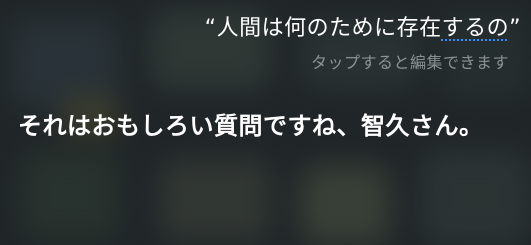 This screenshot has height=245, width=531. Describe the element at coordinates (476, 28) in the screenshot. I see `query-highlighted-text: するの` at that location.